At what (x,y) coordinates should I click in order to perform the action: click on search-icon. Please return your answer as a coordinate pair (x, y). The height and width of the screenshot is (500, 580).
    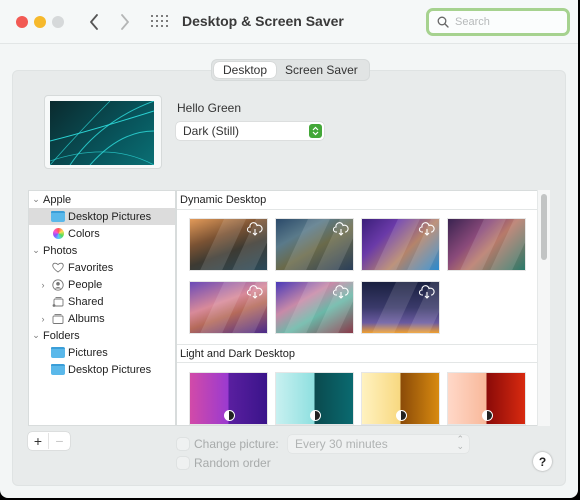
    Looking at the image, I should click on (443, 22).